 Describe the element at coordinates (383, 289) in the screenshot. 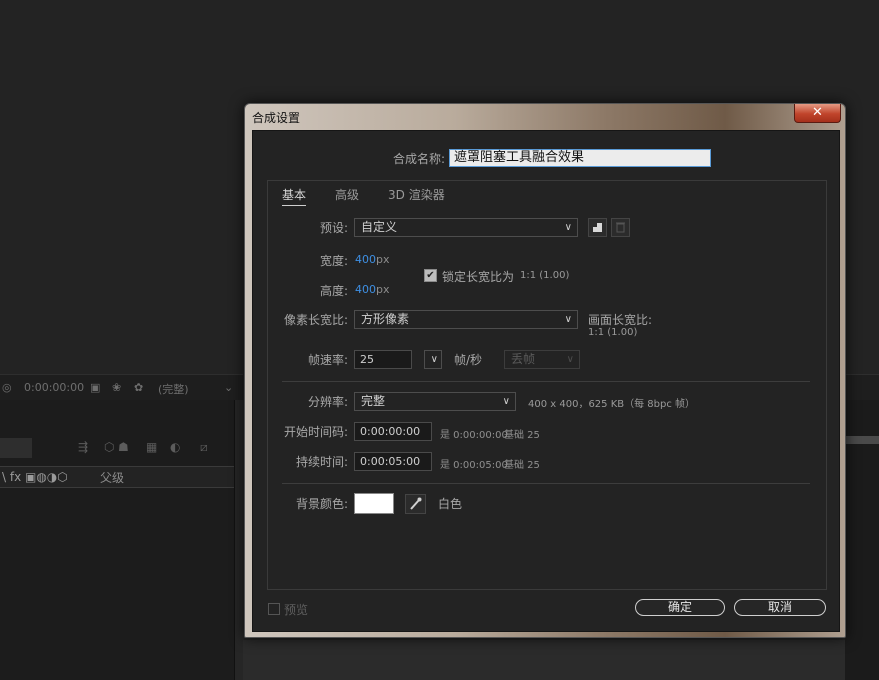

I see `height-unit: px` at that location.